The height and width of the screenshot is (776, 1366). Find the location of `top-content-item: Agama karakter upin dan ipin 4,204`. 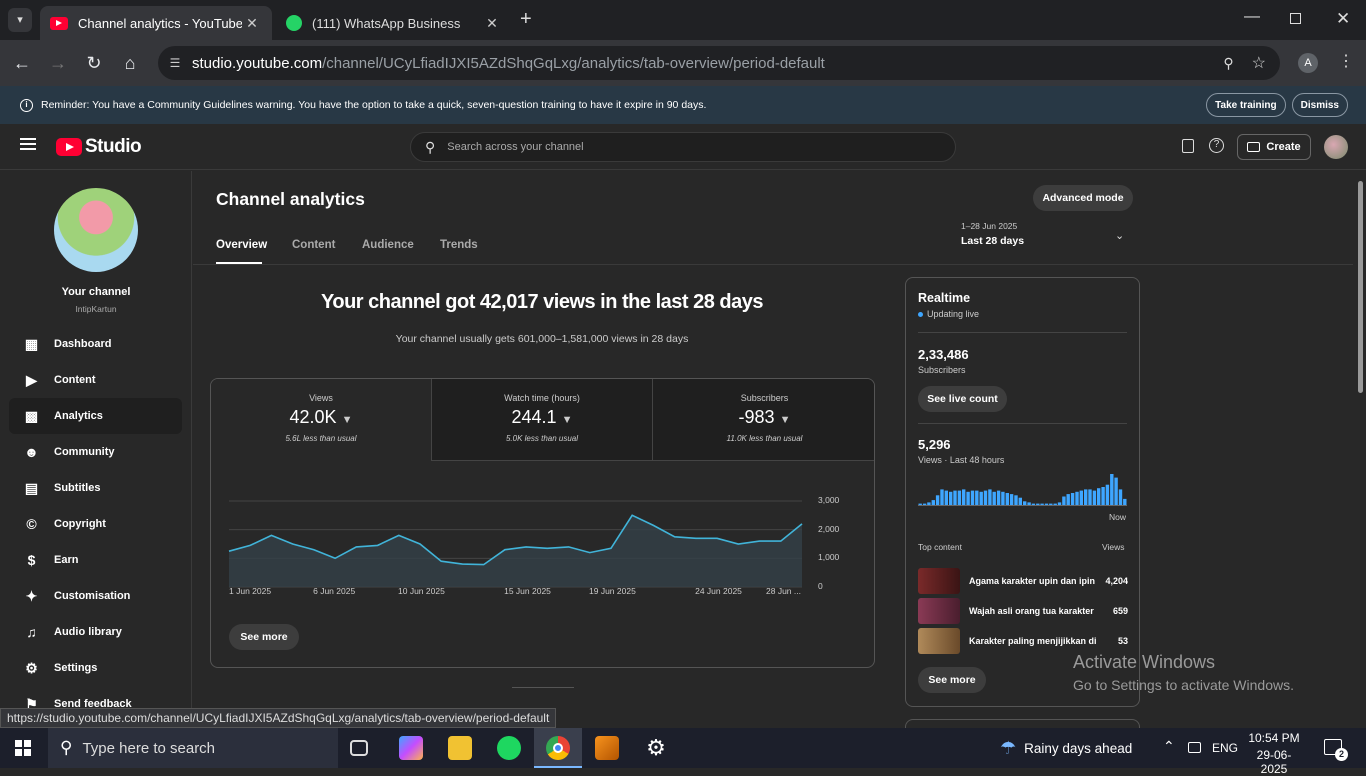

top-content-item: Agama karakter upin dan ipin 4,204 is located at coordinates (1023, 581).